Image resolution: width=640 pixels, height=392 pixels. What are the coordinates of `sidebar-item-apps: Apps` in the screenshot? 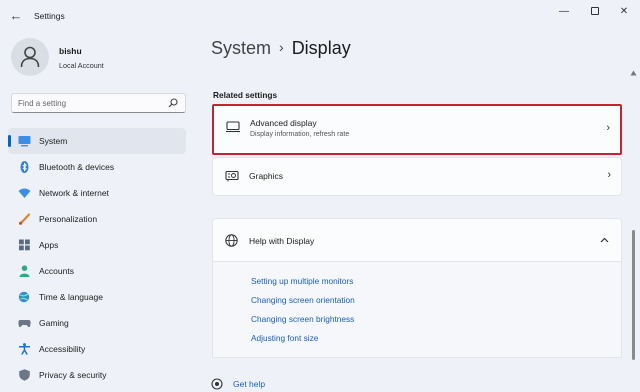 It's located at (97, 245).